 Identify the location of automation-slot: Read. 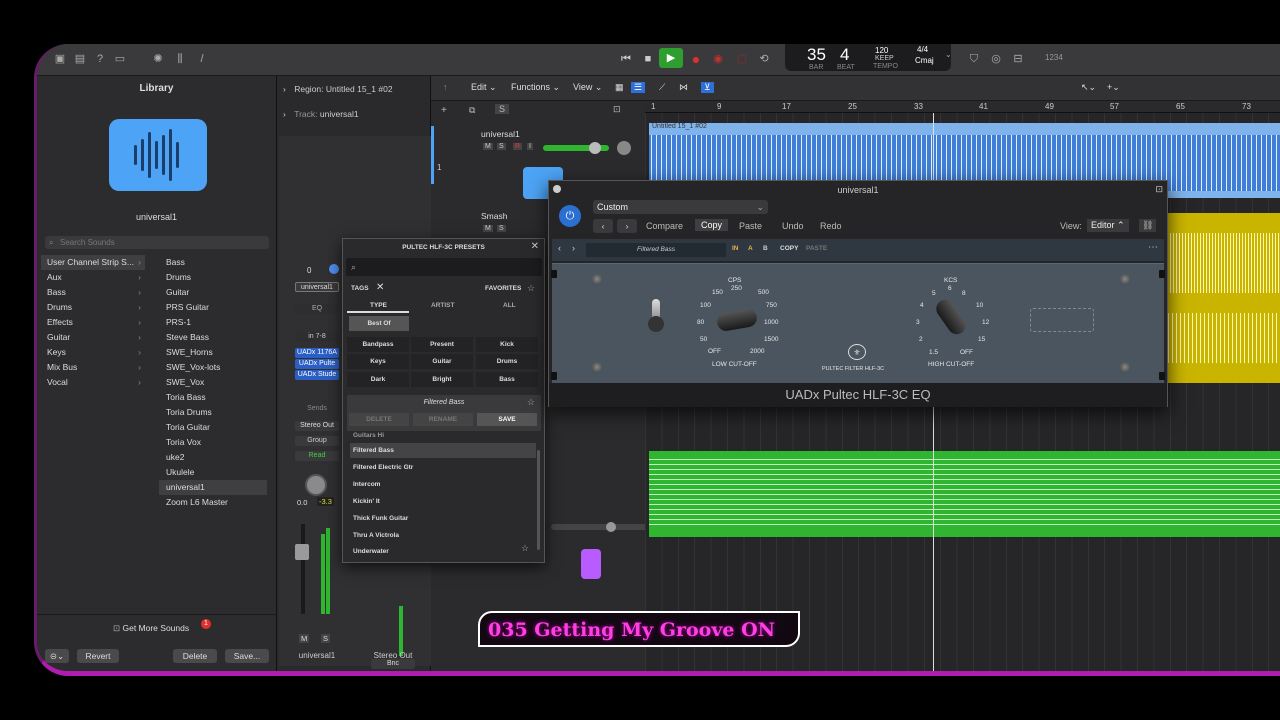
(317, 456).